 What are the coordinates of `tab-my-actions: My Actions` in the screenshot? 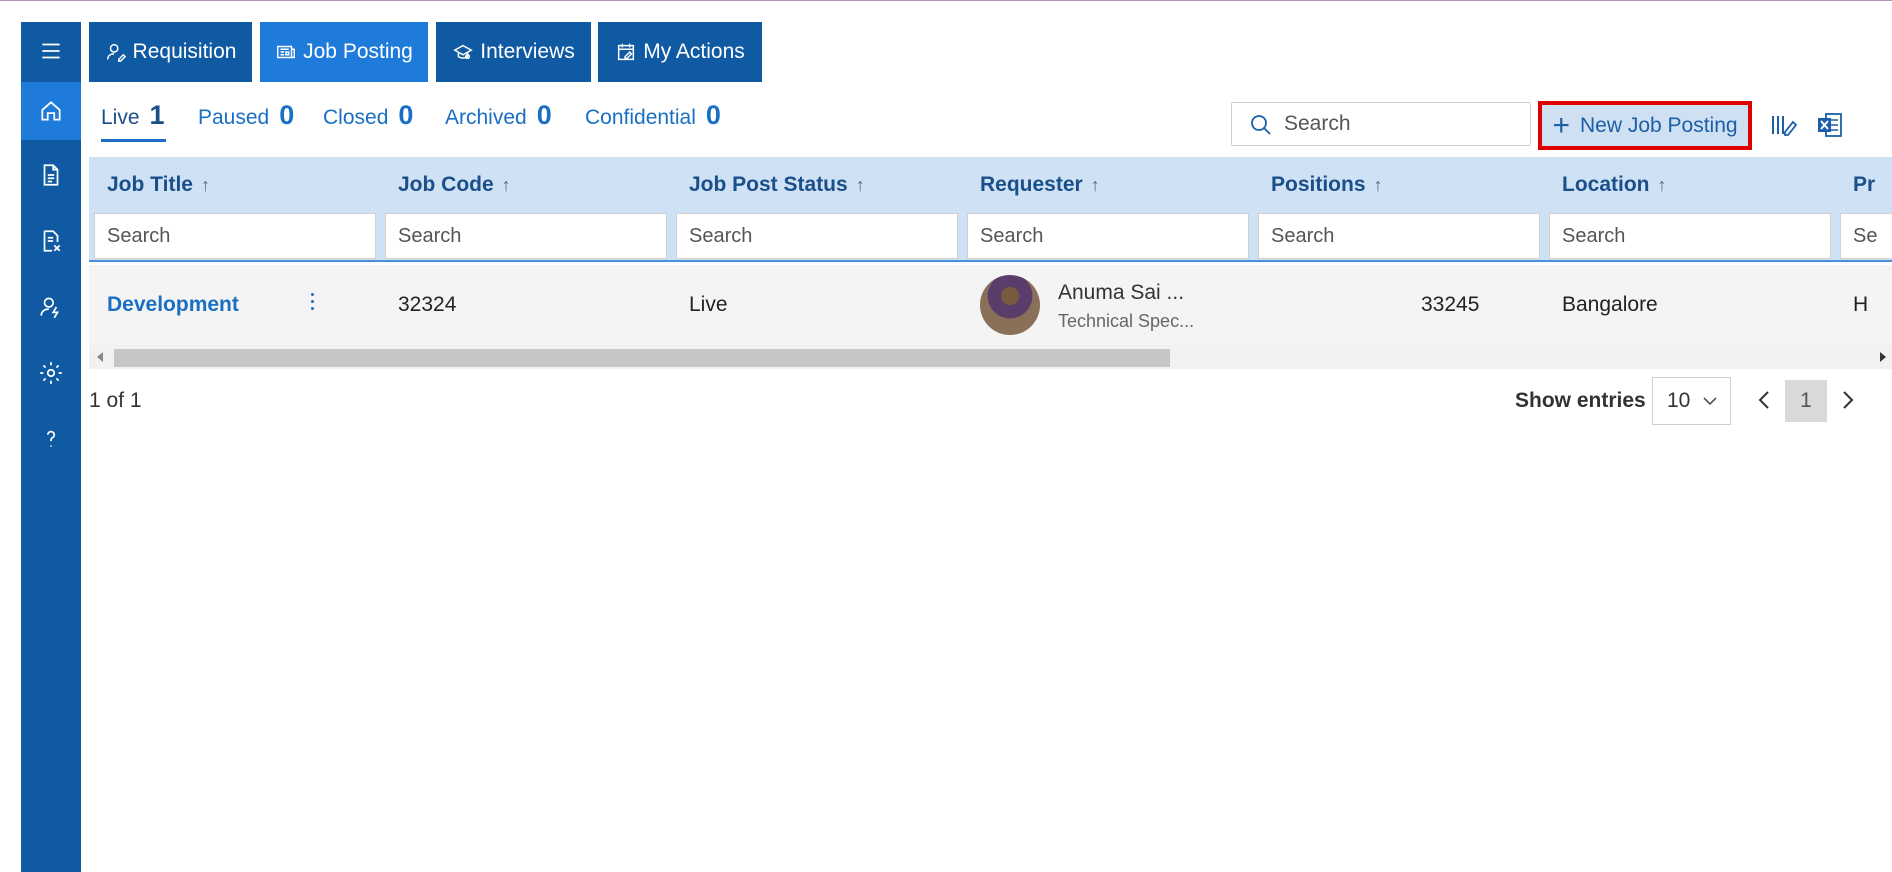 It's located at (680, 52).